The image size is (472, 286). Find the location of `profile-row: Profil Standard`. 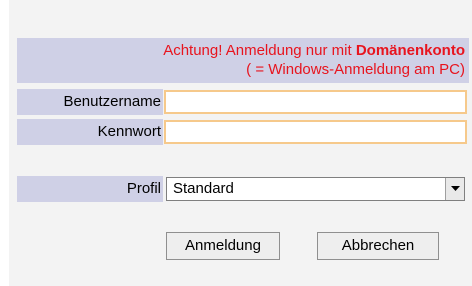

profile-row: Profil Standard is located at coordinates (243, 189).